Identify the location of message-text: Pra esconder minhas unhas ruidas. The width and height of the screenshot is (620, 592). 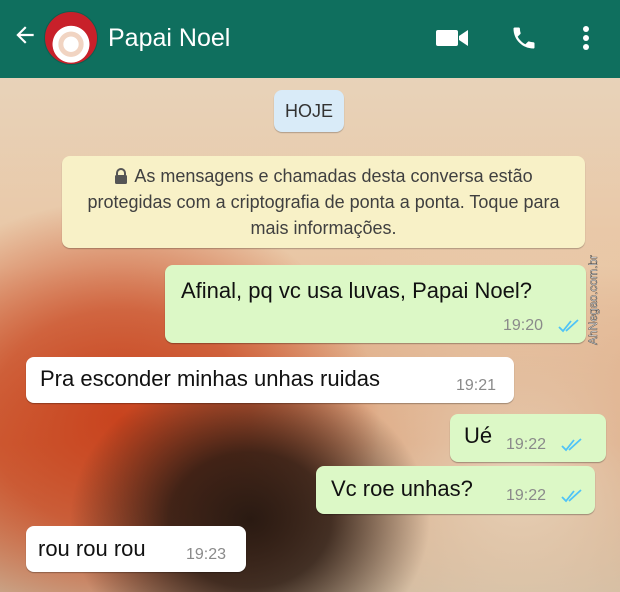
(210, 378).